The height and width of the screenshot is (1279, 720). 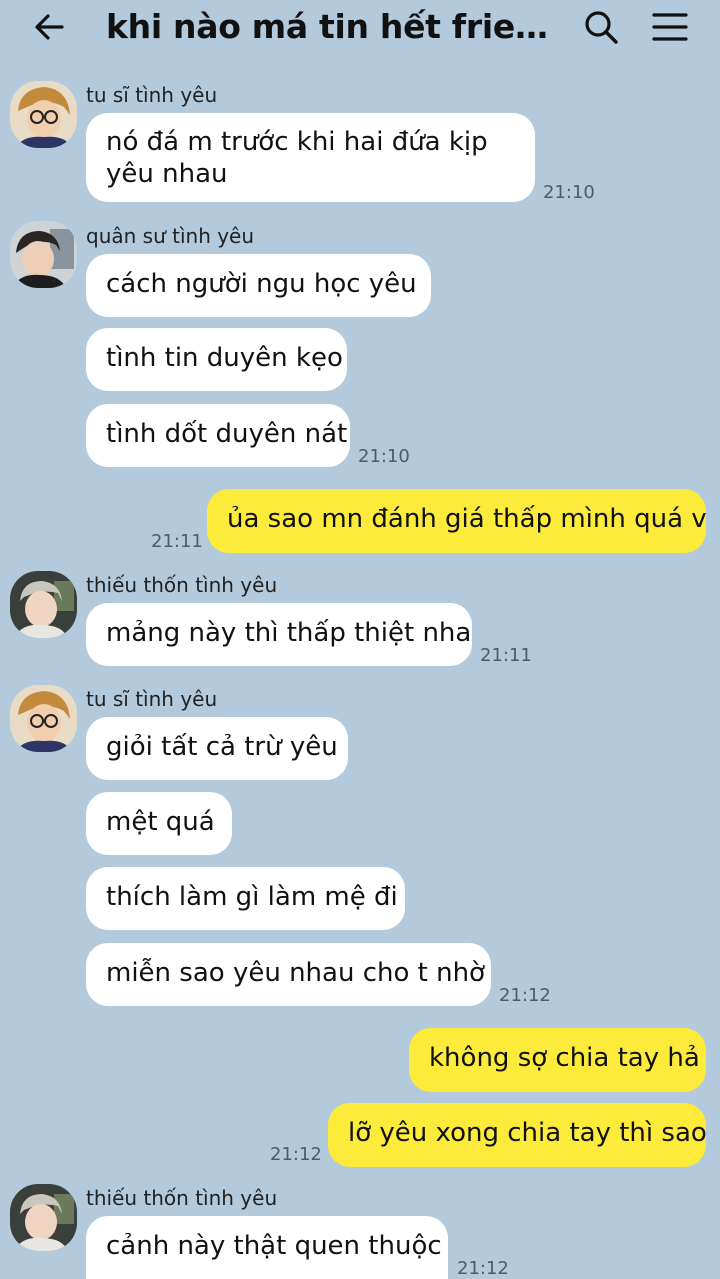 I want to click on search-icon, so click(x=601, y=27).